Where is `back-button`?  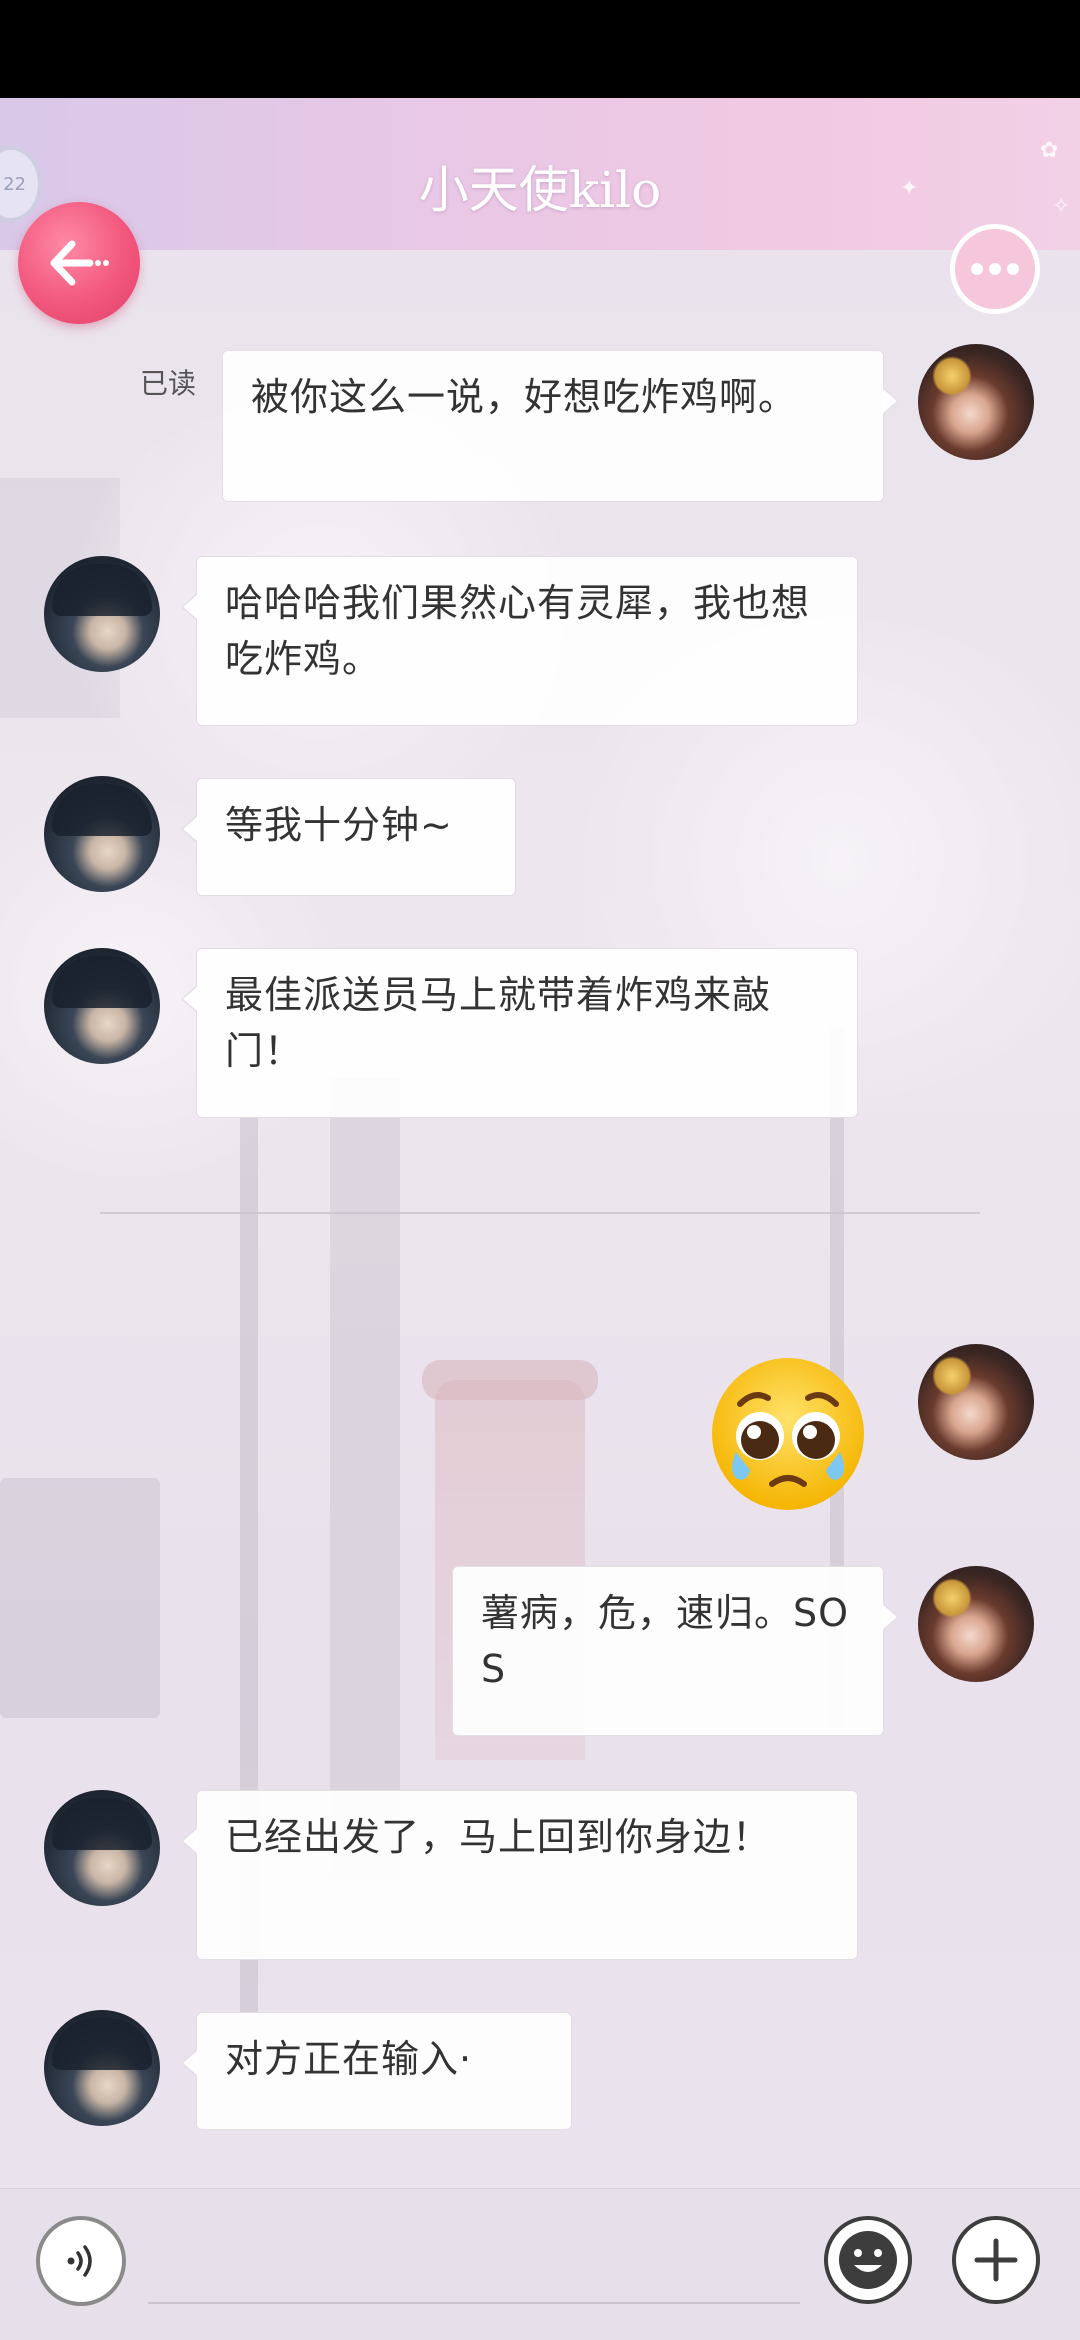 back-button is located at coordinates (79, 263).